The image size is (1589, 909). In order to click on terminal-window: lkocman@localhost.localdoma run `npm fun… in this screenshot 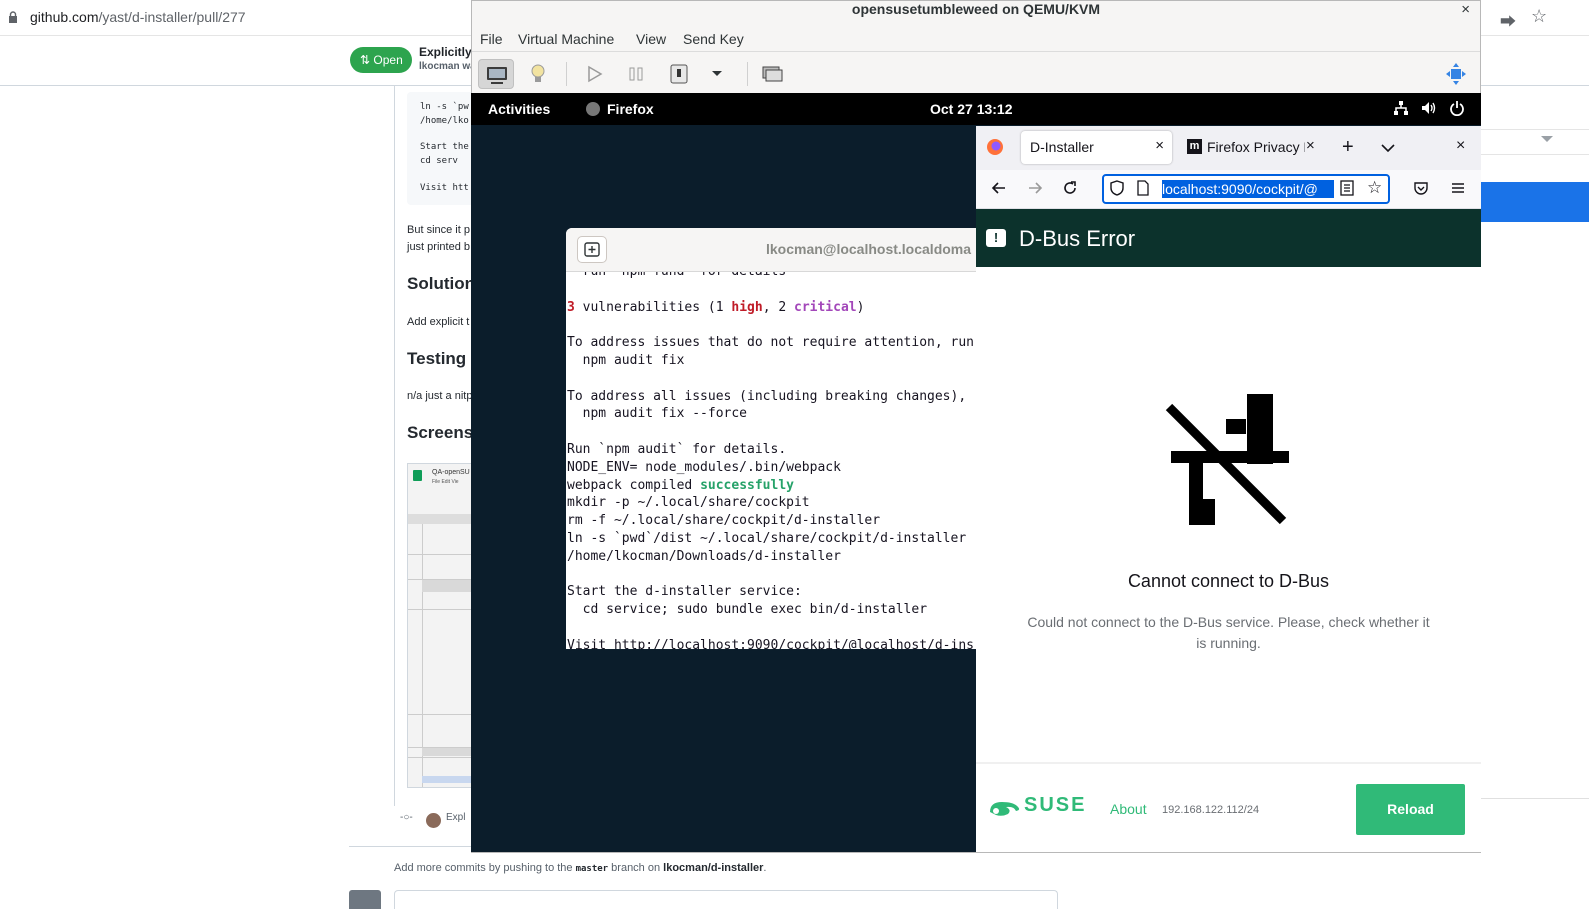, I will do `click(771, 438)`.